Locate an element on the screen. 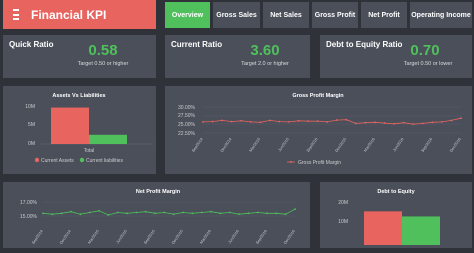 The width and height of the screenshot is (474, 253). kpi-value: 3.60 is located at coordinates (265, 50).